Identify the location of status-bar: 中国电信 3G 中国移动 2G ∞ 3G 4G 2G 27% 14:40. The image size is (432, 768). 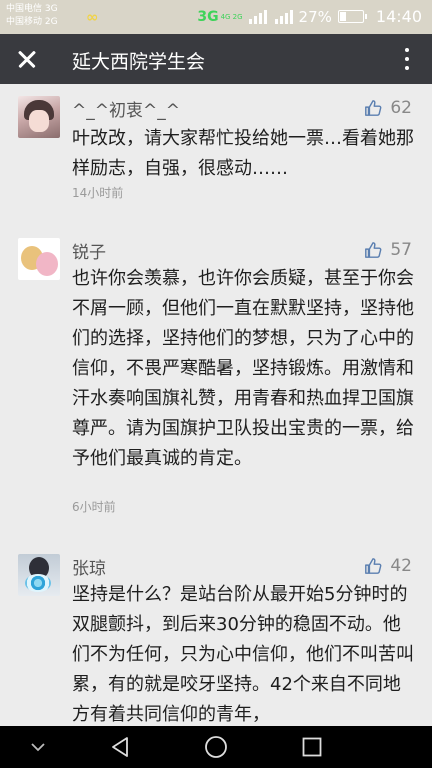
(216, 17).